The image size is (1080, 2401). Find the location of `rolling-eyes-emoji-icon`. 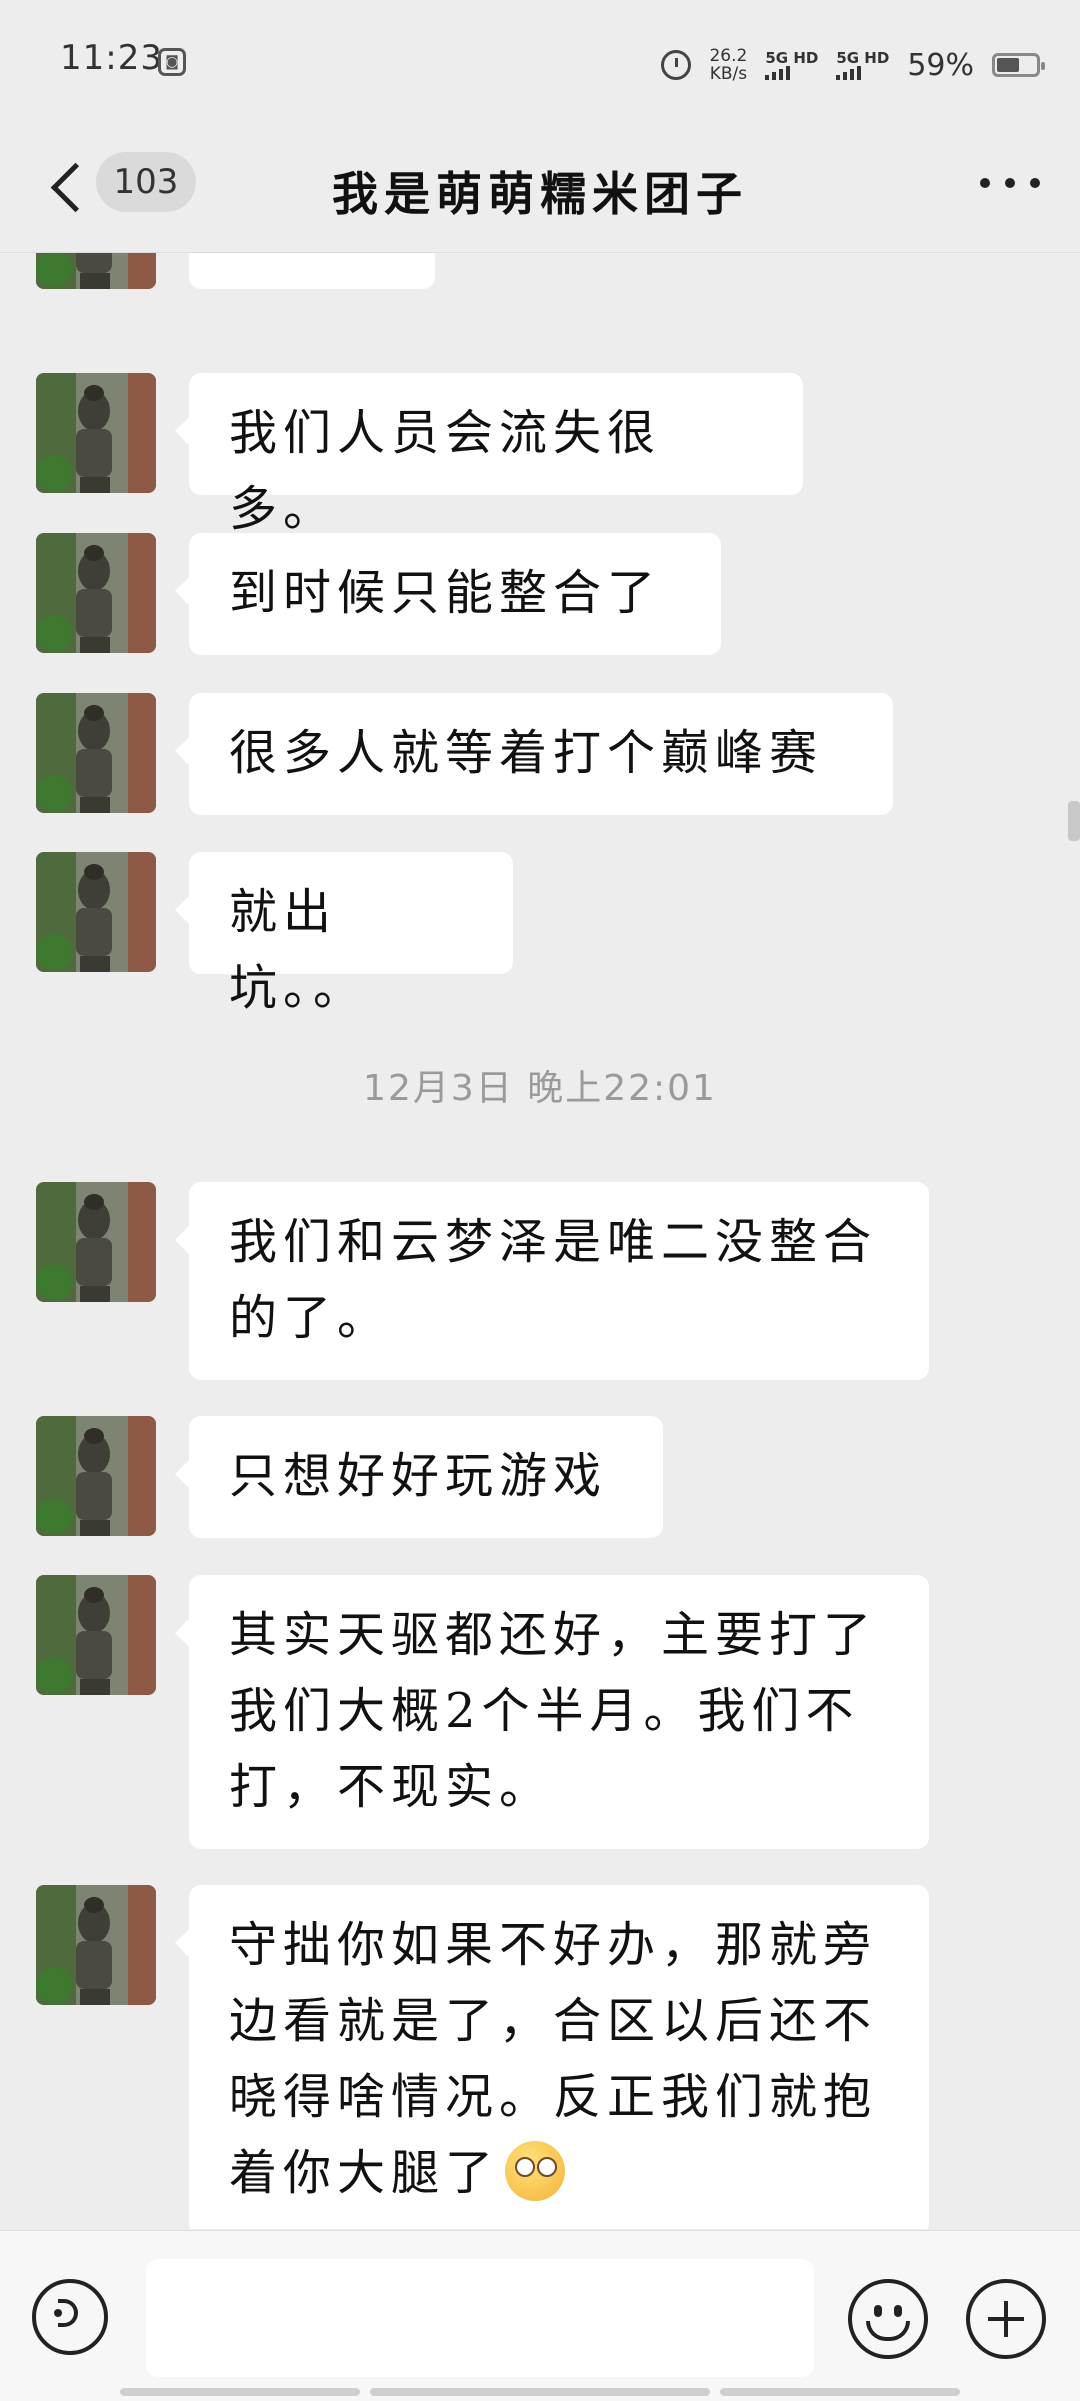

rolling-eyes-emoji-icon is located at coordinates (535, 2171).